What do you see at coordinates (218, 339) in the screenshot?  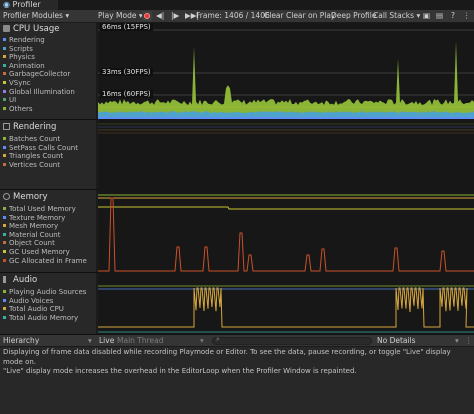 I see `search-icon: ⌕` at bounding box center [218, 339].